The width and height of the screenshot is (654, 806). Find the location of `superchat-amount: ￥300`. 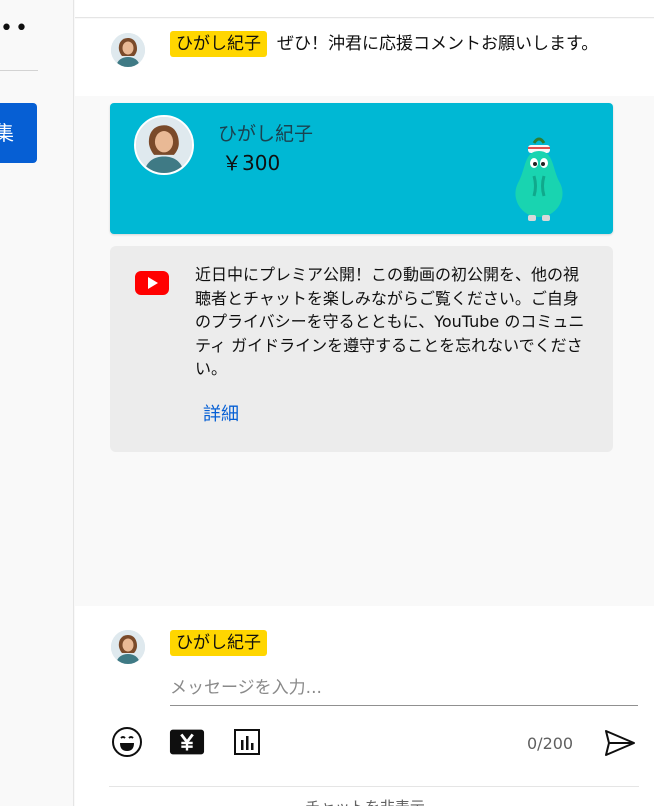

superchat-amount: ￥300 is located at coordinates (251, 163).